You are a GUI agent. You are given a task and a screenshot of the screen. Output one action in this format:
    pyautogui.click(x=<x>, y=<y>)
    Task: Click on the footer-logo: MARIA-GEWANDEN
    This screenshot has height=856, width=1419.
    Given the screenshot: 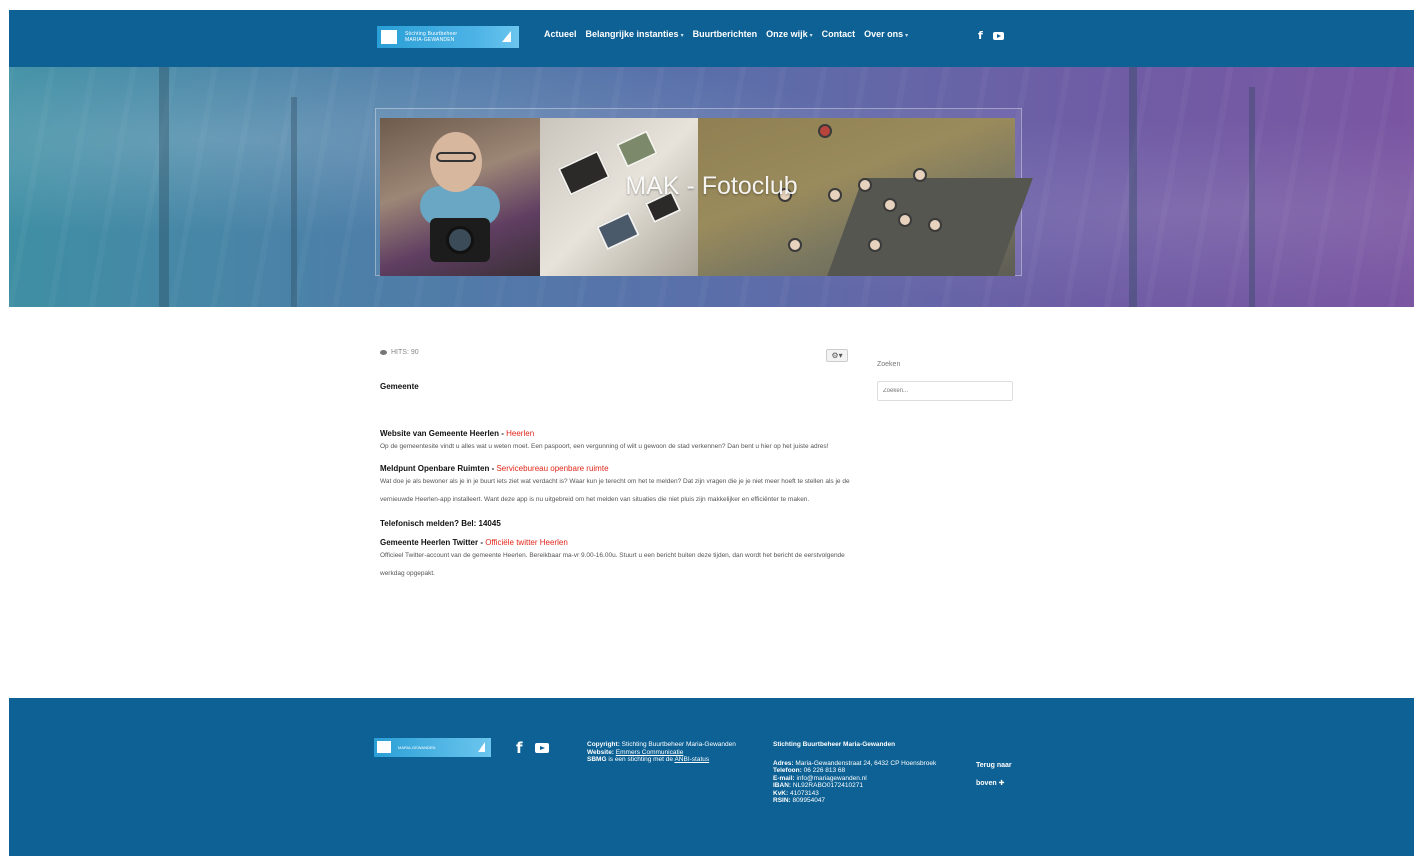 What is the action you would take?
    pyautogui.click(x=432, y=747)
    